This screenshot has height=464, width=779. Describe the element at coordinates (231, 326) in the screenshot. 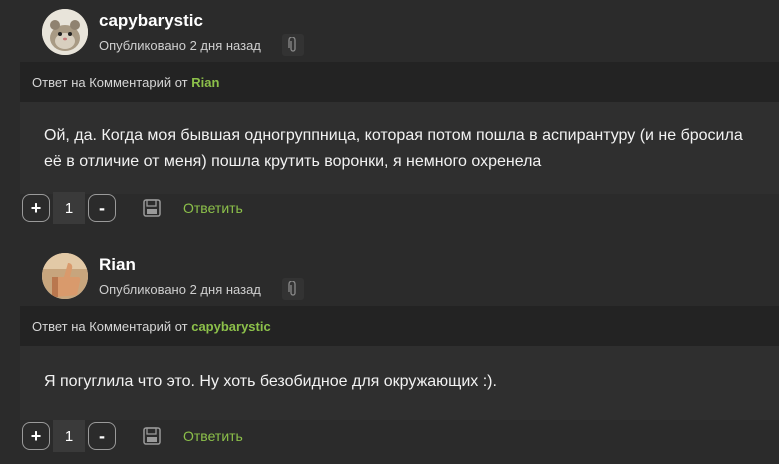

I see `reply-to-author-link: capybarystic` at that location.